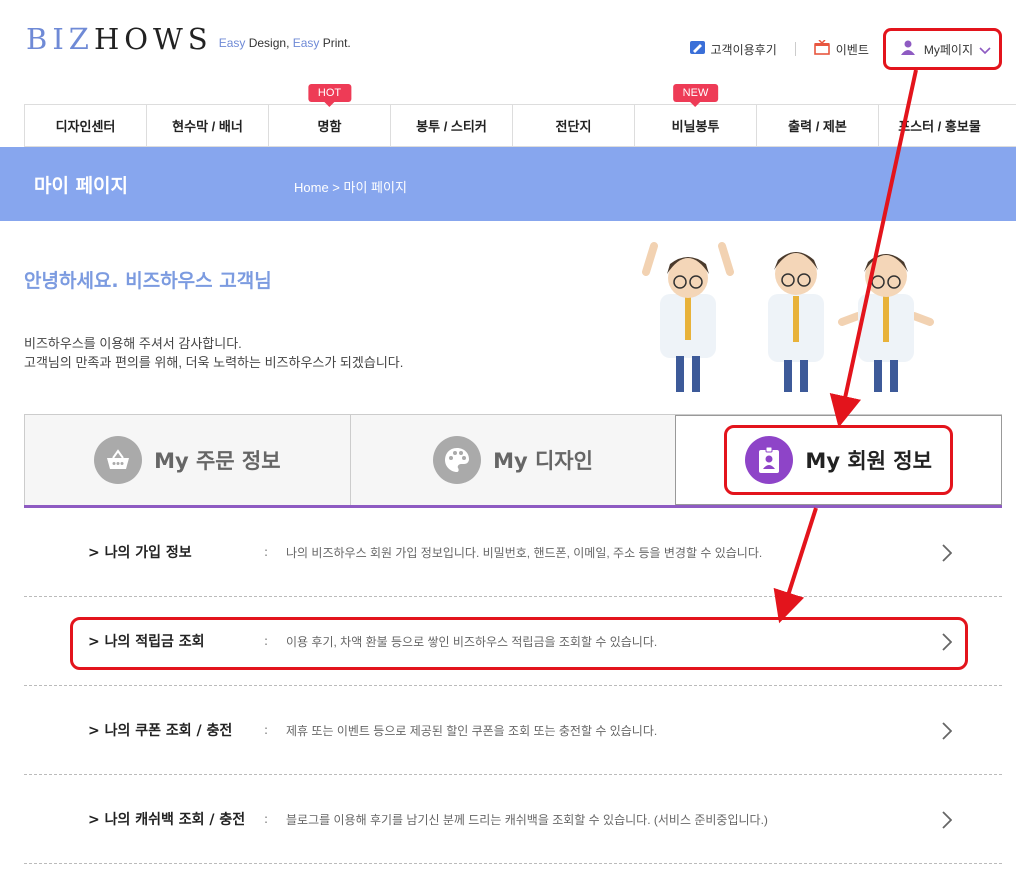  I want to click on nav-label: 전단지, so click(573, 126).